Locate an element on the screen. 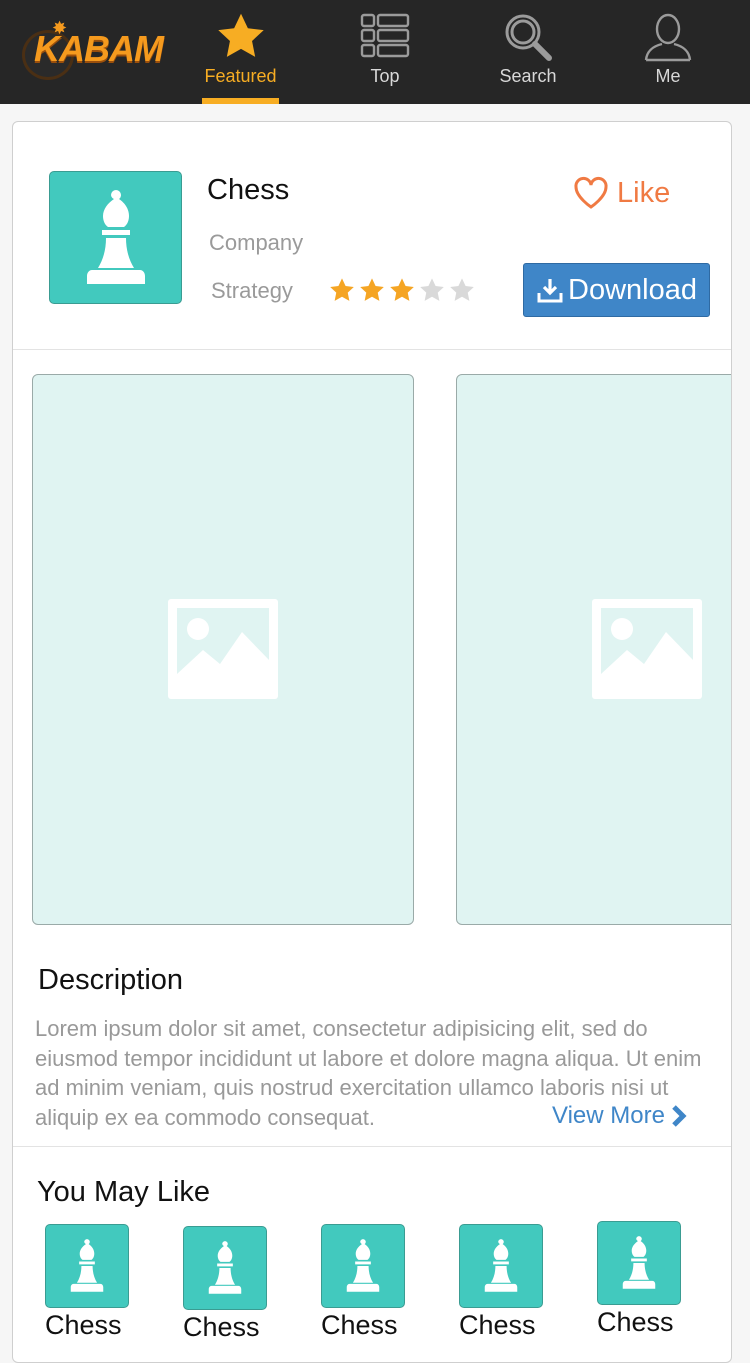  tab-featured-label: Featured is located at coordinates (240, 76).